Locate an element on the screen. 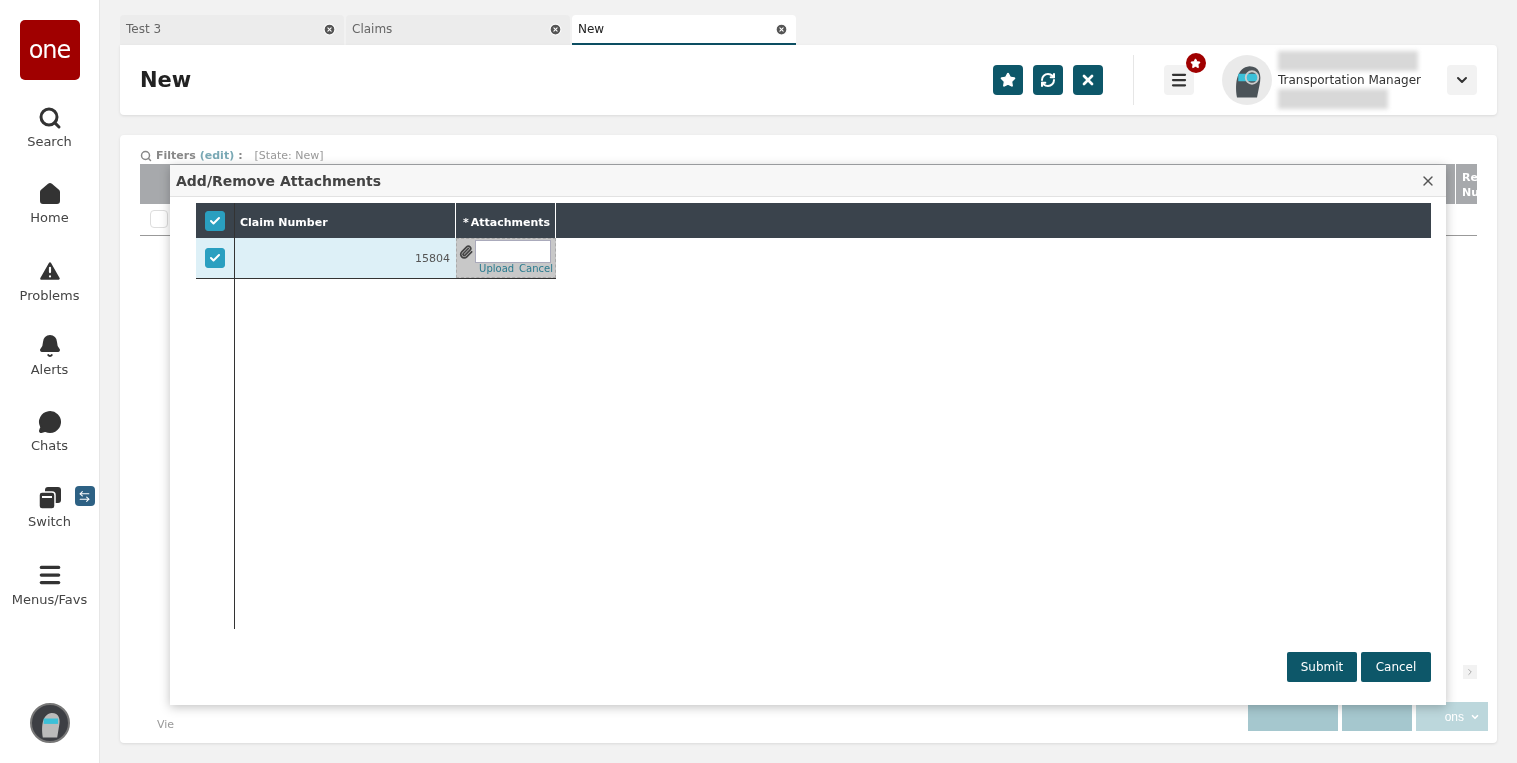 The image size is (1517, 763). bell-icon is located at coordinates (49, 346).